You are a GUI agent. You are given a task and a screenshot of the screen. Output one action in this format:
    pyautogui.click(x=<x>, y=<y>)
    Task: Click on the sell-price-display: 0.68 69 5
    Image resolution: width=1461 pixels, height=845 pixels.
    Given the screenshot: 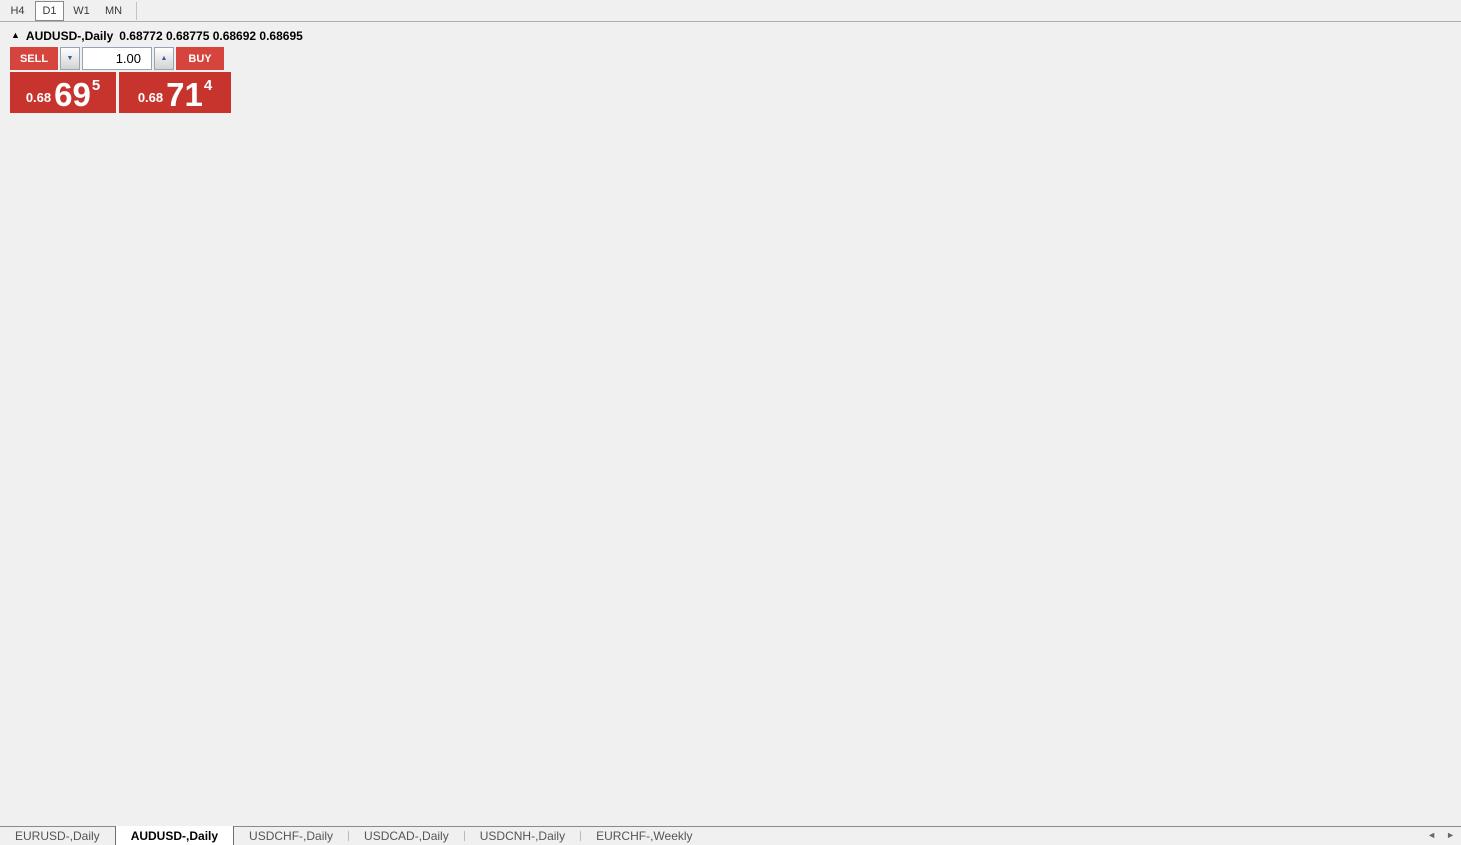 What is the action you would take?
    pyautogui.click(x=63, y=92)
    